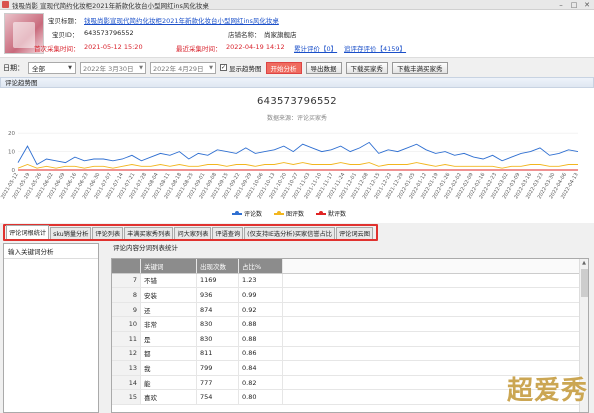  What do you see at coordinates (28, 232) in the screenshot?
I see `tab-0: 评论词根统计` at bounding box center [28, 232].